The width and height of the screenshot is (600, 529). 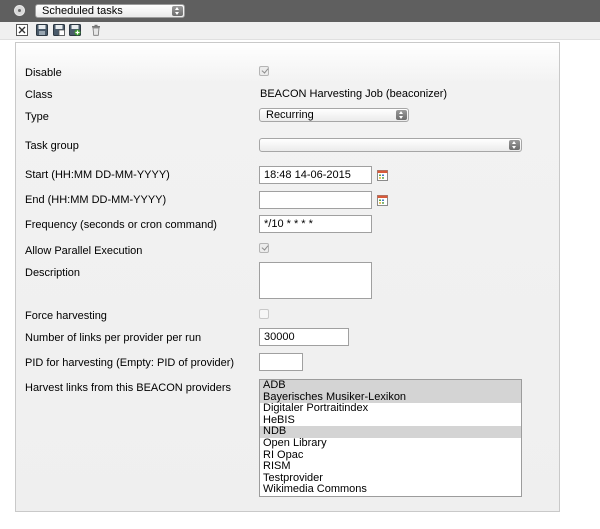 I want to click on list-item: RI Opac, so click(x=390, y=455).